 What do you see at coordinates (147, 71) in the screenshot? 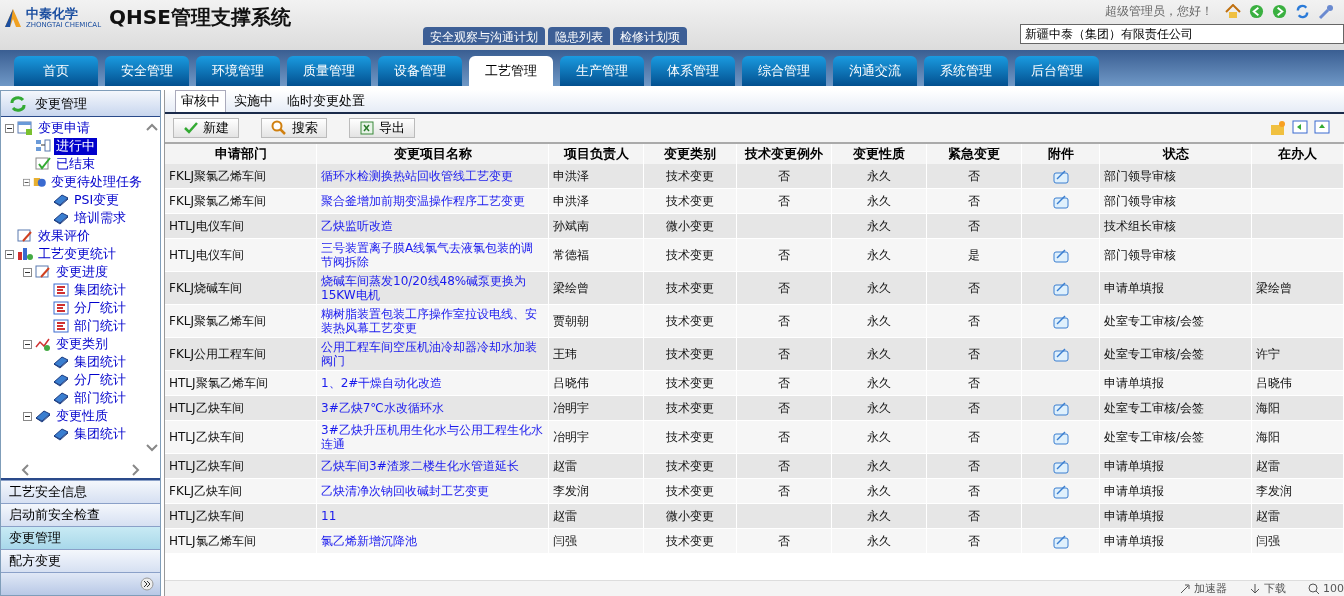
I see `nav-tab: 安全管理` at bounding box center [147, 71].